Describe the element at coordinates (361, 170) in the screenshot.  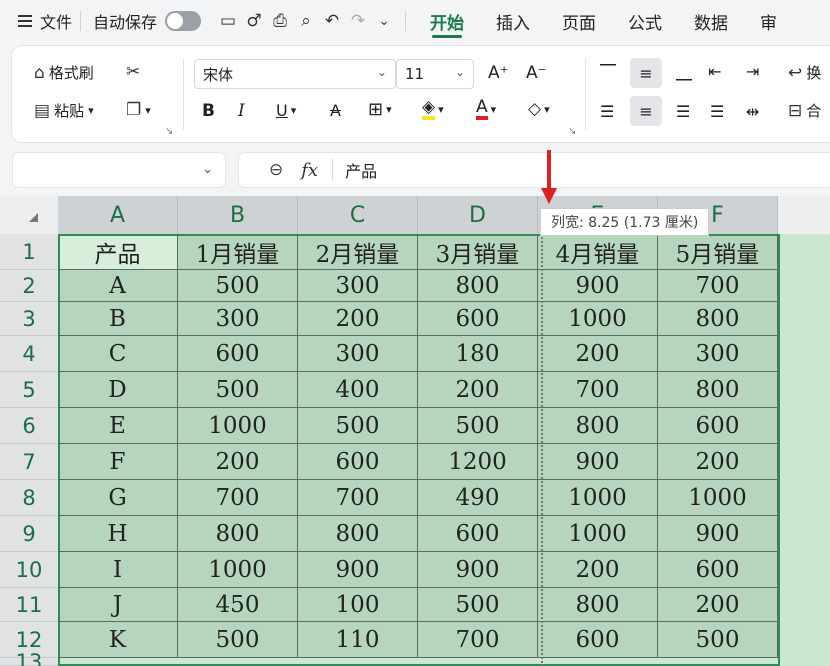
I see `formula-value: 产品` at that location.